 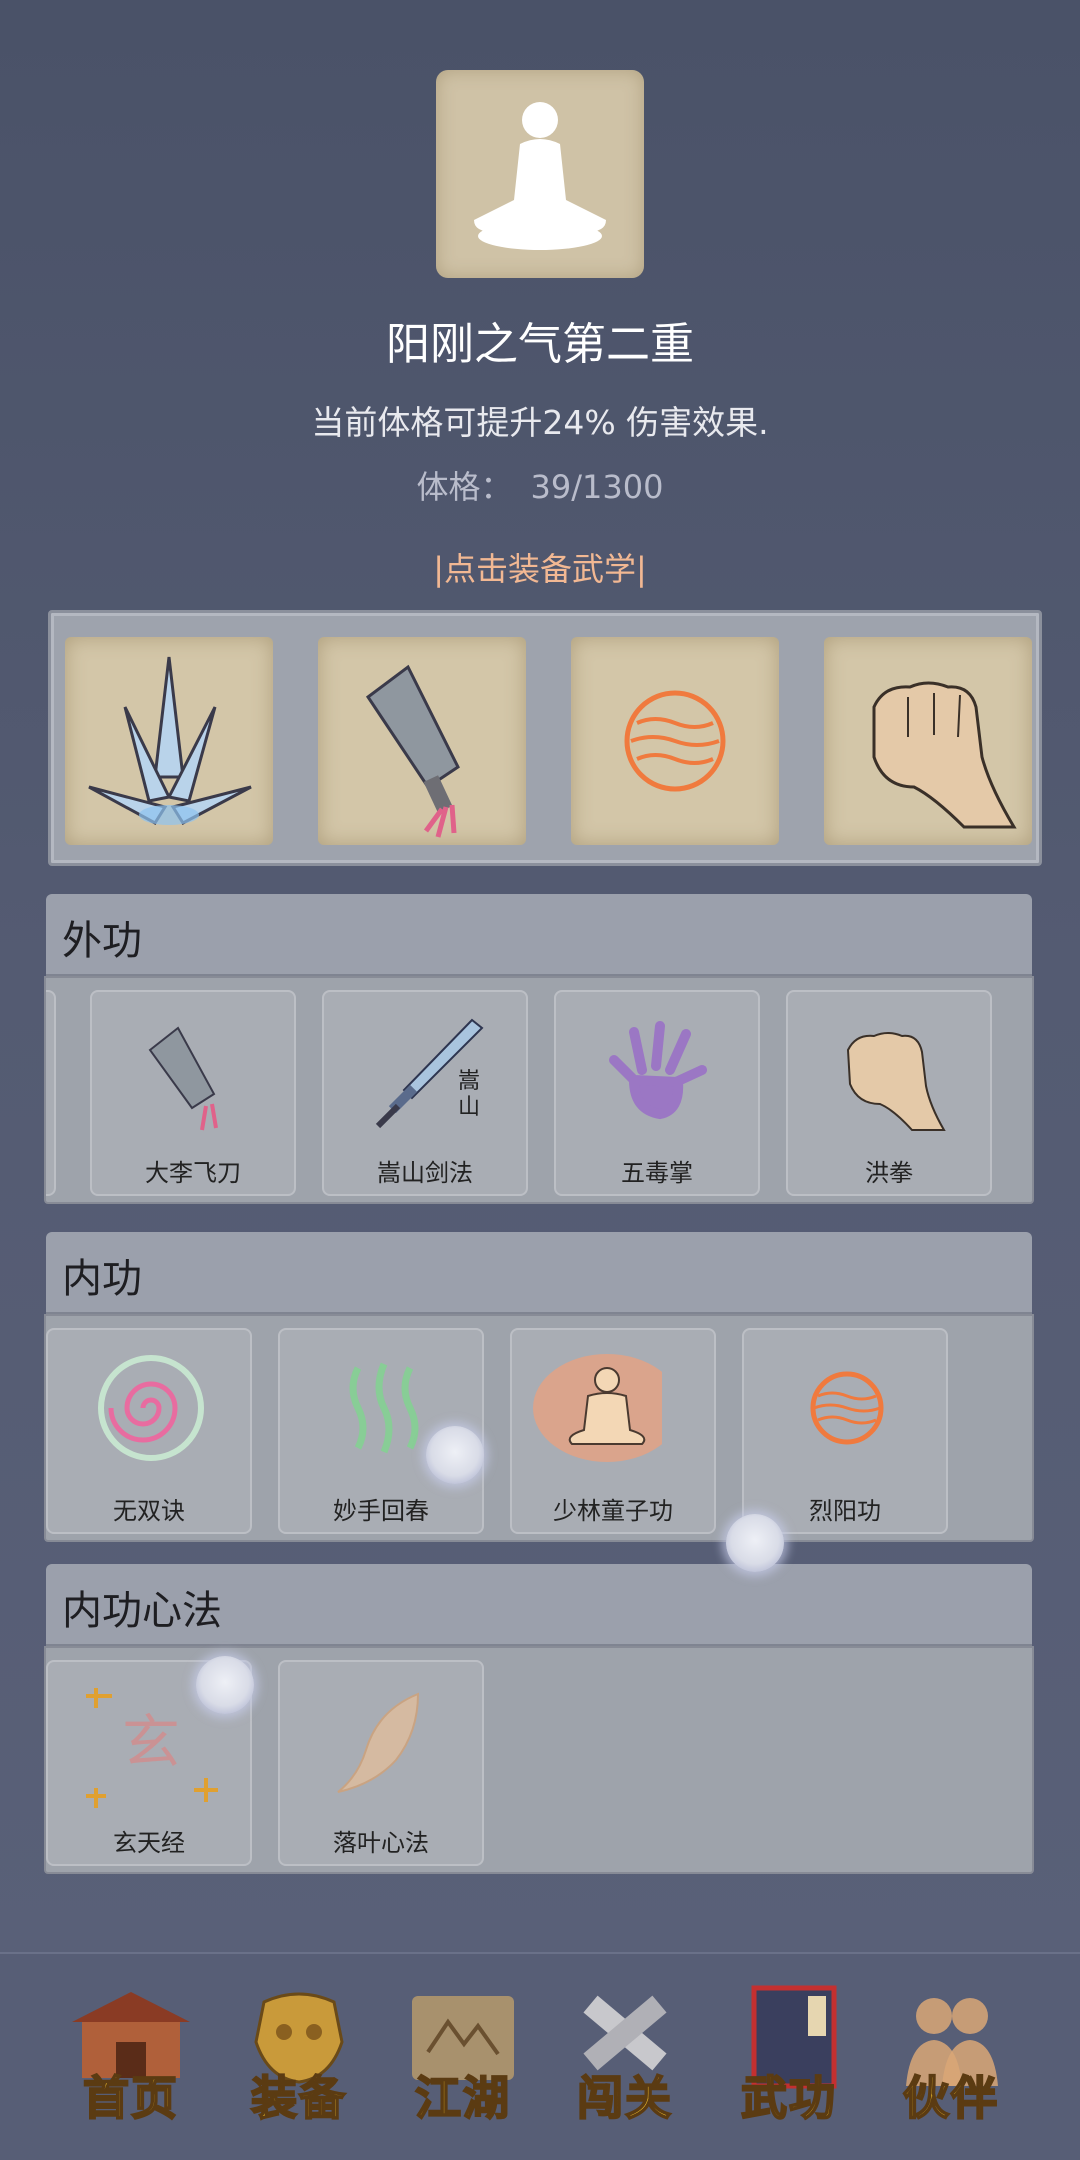 I want to click on section-title: 外功, so click(x=102, y=941).